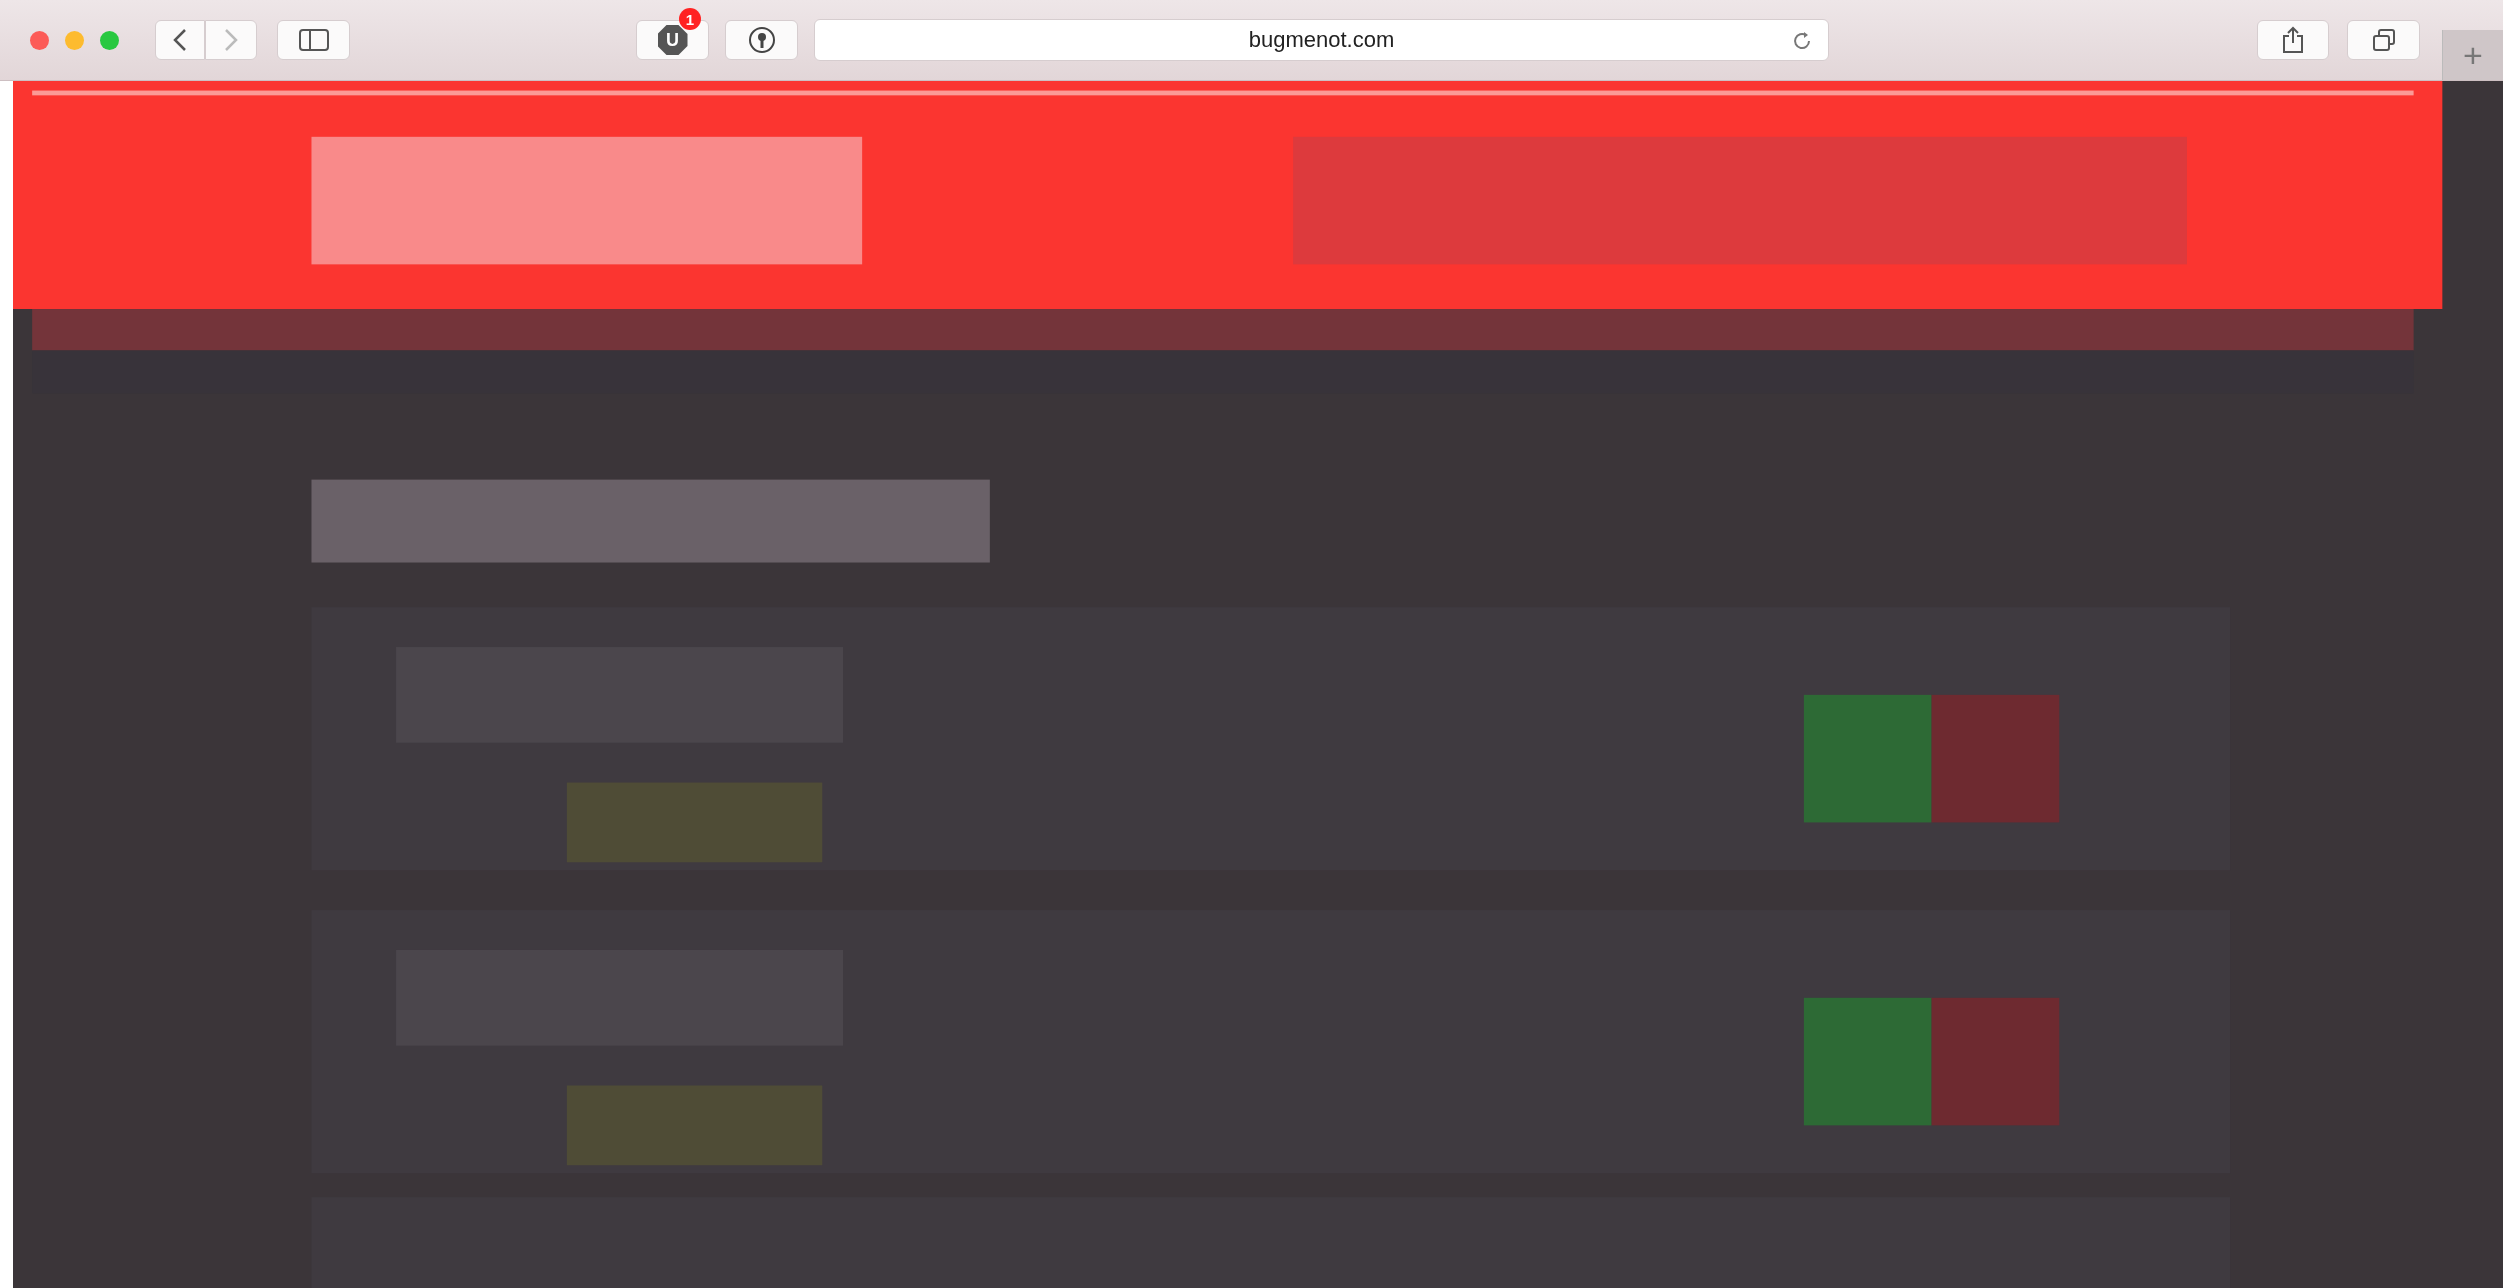 This screenshot has width=2503, height=1288. Describe the element at coordinates (1321, 40) in the screenshot. I see `address-field: bugmenot.com` at that location.